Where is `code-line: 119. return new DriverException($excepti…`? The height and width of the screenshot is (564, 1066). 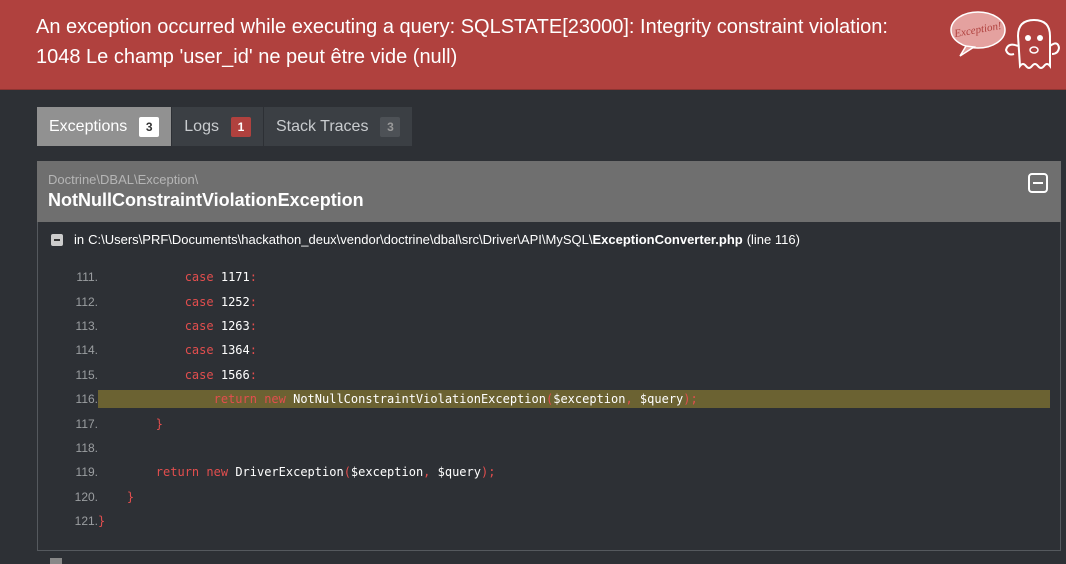
code-line: 119. return new DriverException($excepti… is located at coordinates (549, 472).